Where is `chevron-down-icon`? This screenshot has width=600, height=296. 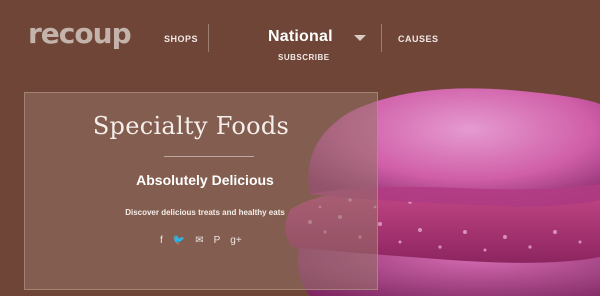 chevron-down-icon is located at coordinates (360, 38).